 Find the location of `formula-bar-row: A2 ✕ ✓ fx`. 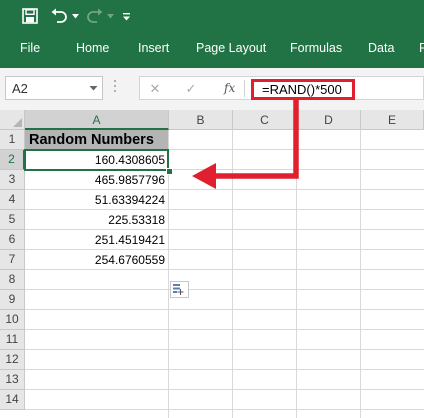

formula-bar-row: A2 ✕ ✓ fx is located at coordinates (212, 89).